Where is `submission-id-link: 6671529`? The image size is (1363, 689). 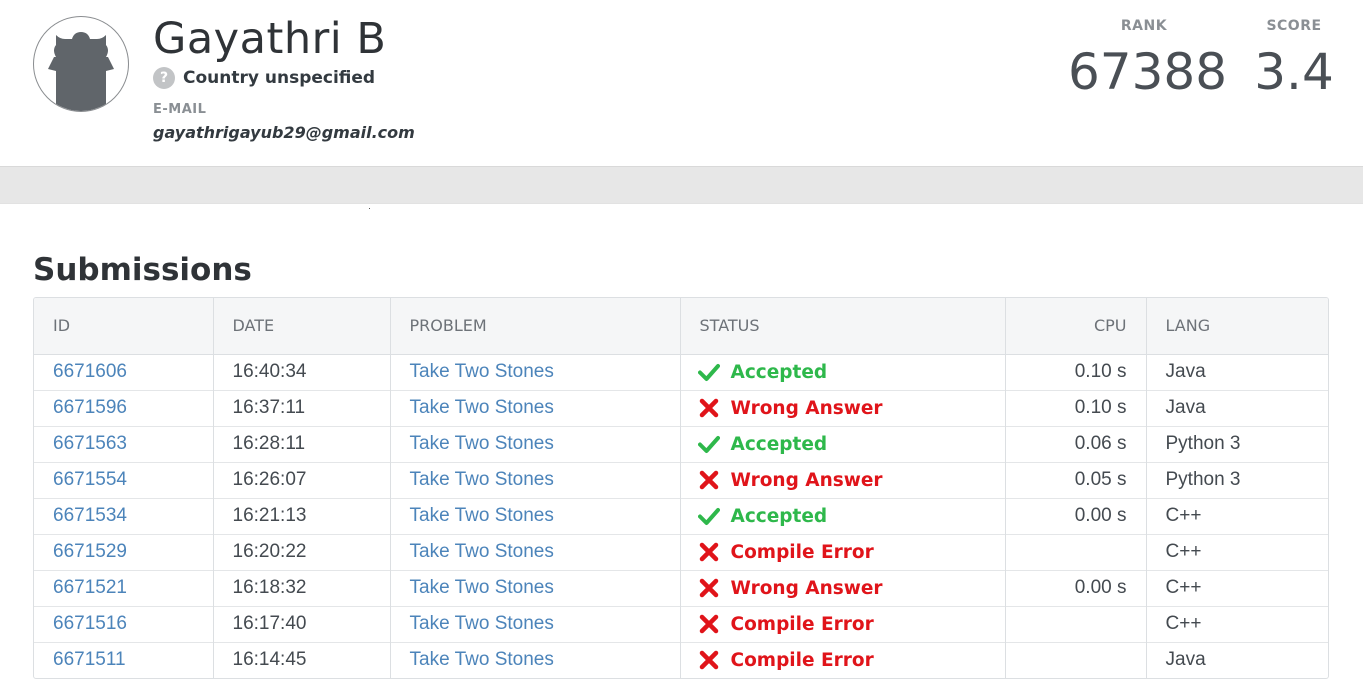
submission-id-link: 6671529 is located at coordinates (90, 551).